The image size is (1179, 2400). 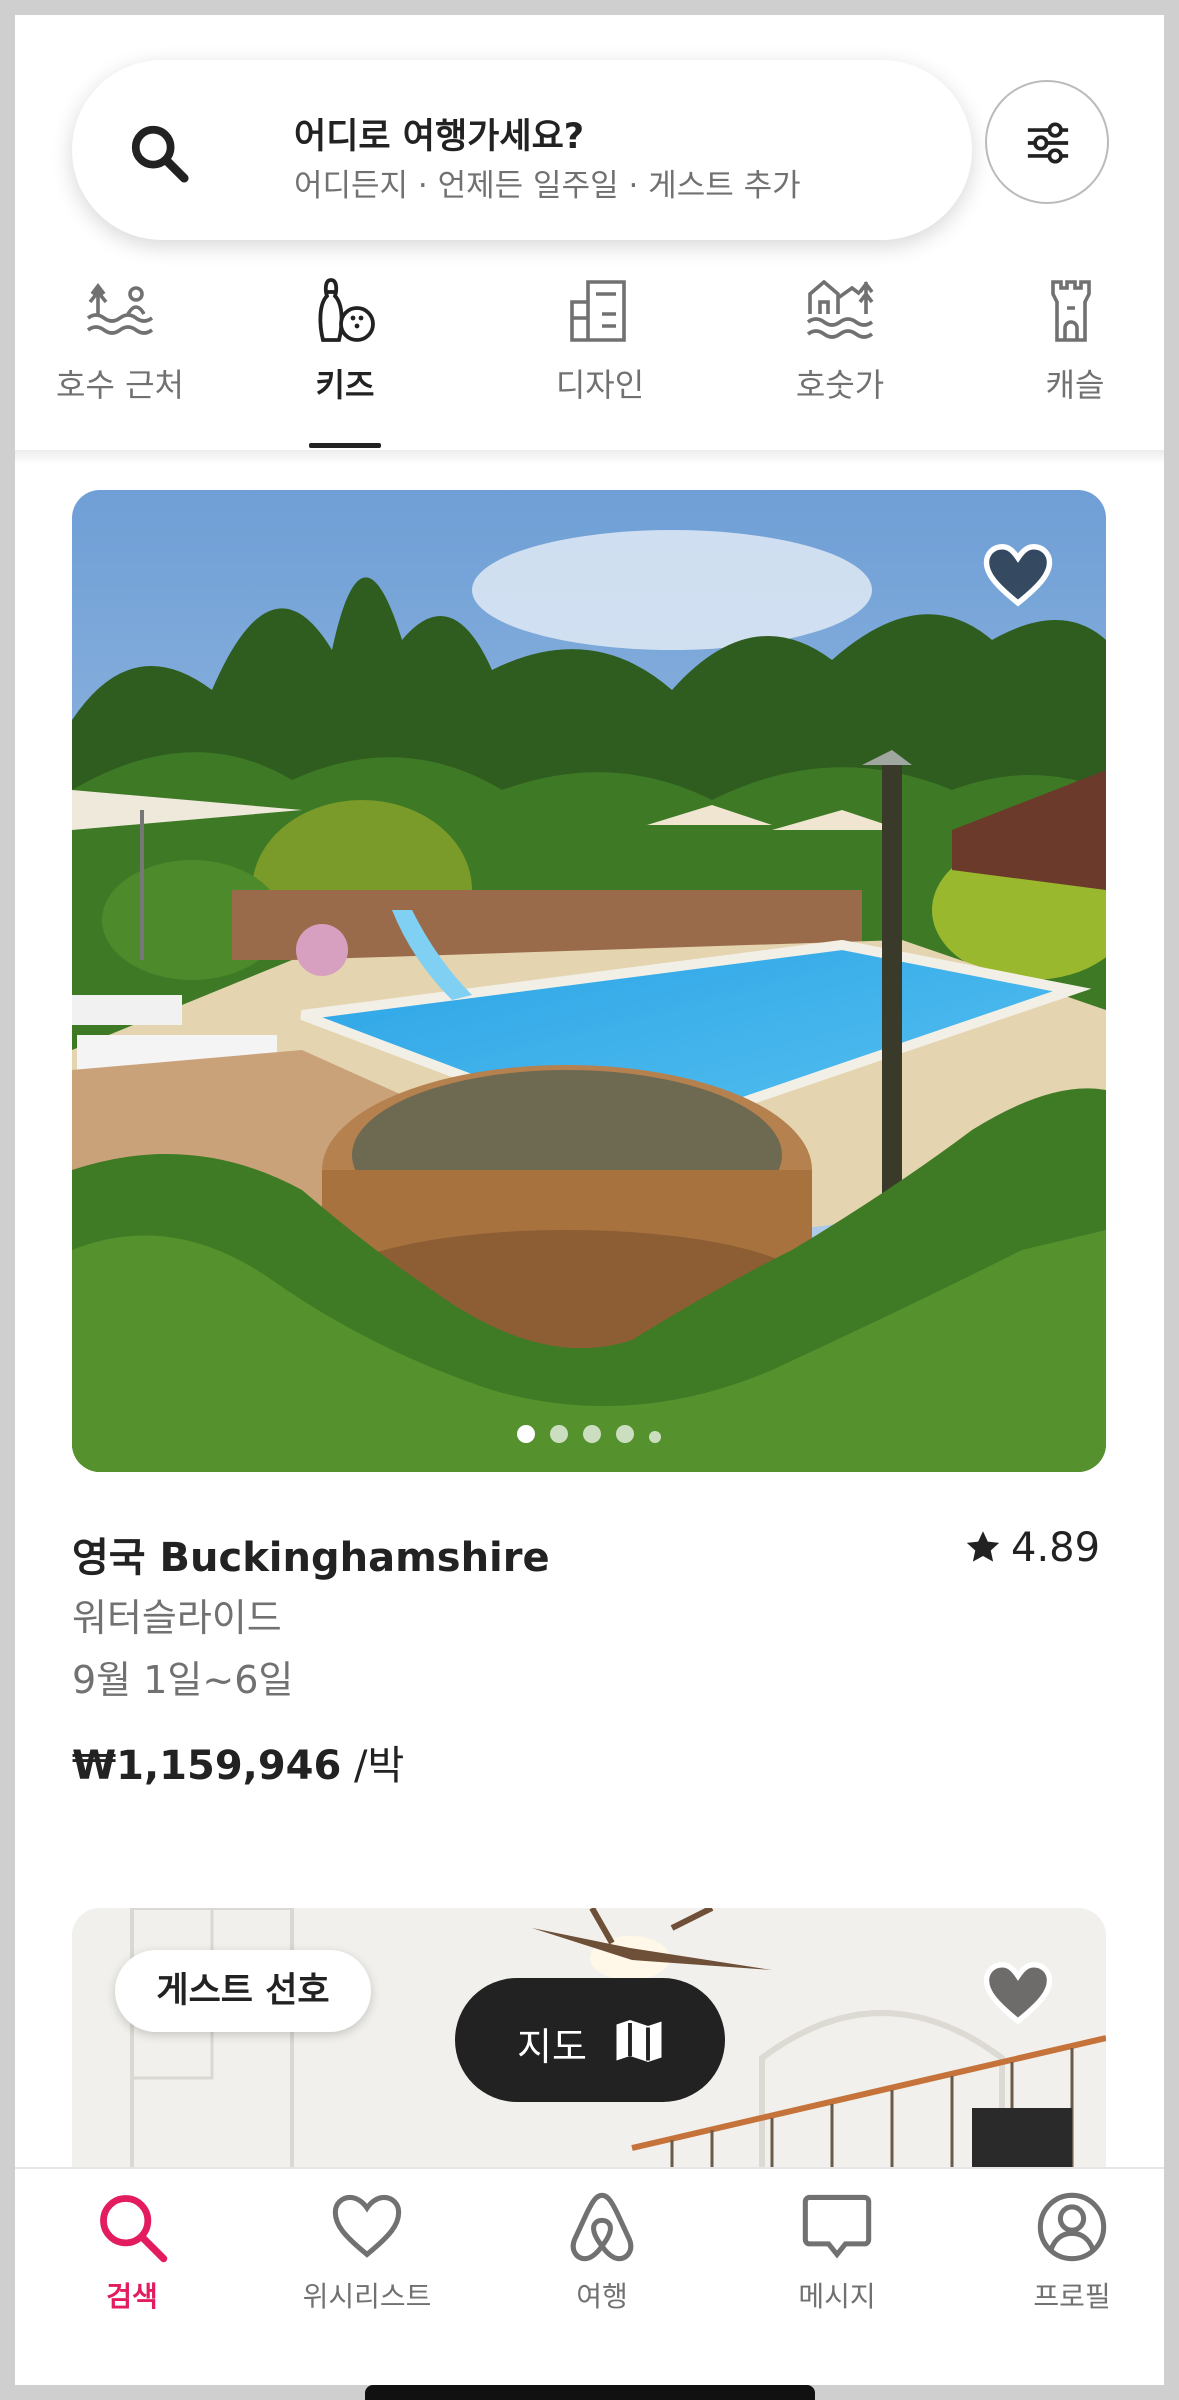 What do you see at coordinates (345, 385) in the screenshot?
I see `category-label: 키즈` at bounding box center [345, 385].